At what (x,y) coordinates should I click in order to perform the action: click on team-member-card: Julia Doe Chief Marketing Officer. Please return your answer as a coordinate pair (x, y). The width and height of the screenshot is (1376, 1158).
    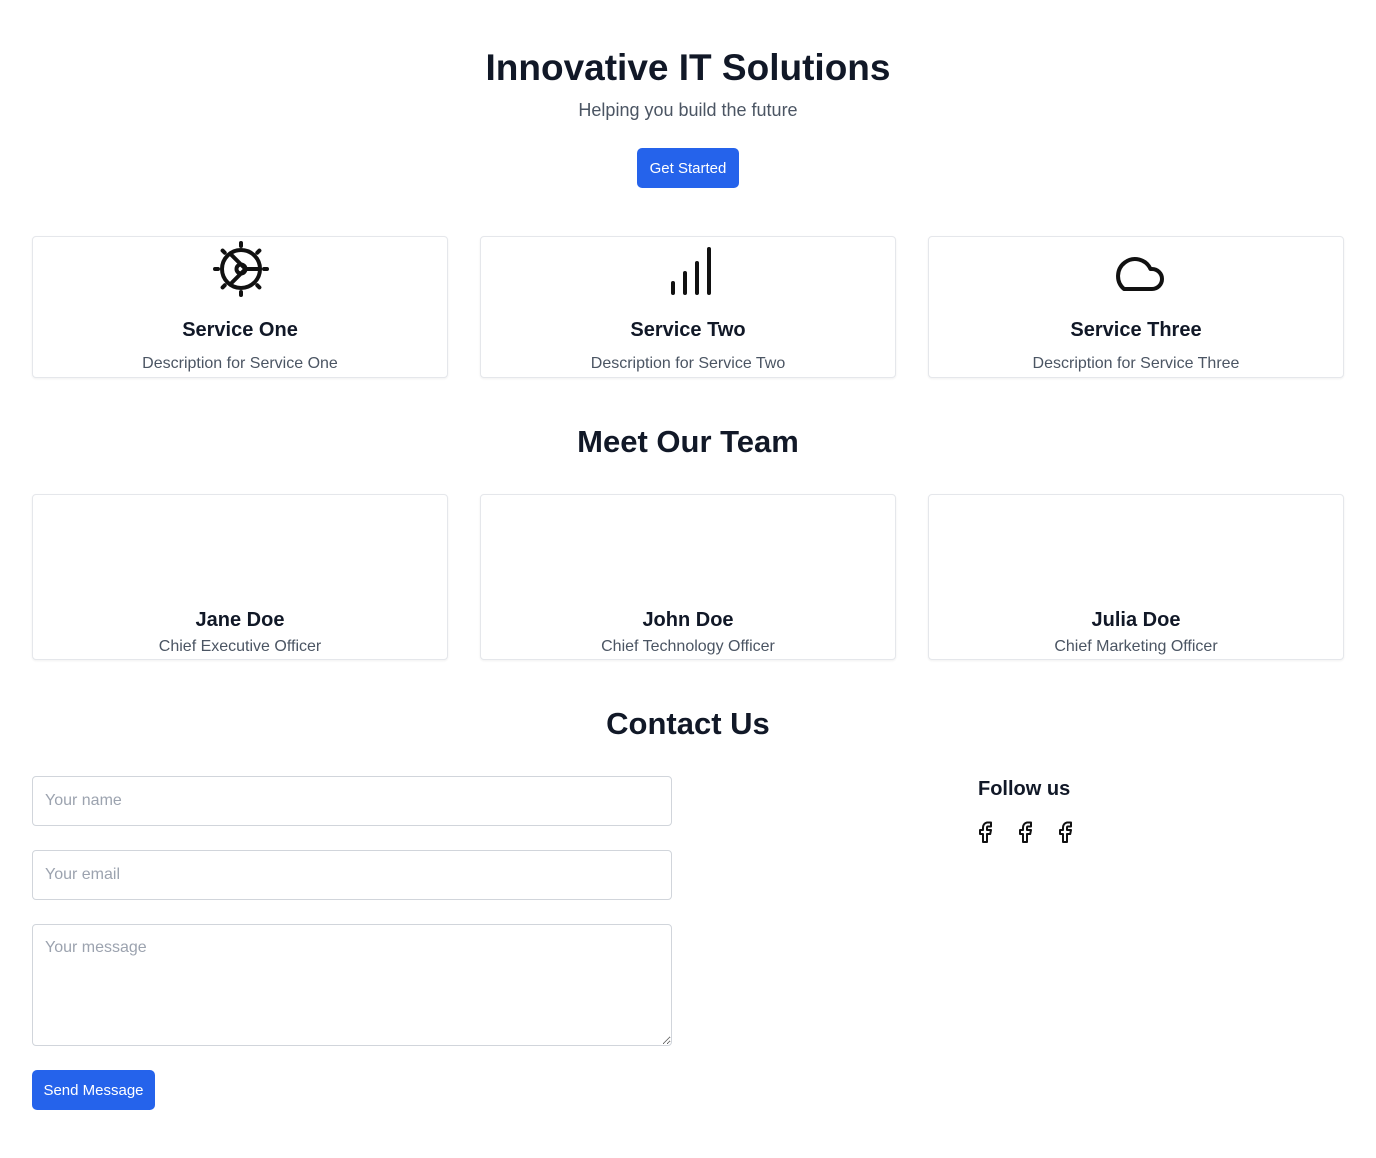
    Looking at the image, I should click on (1136, 577).